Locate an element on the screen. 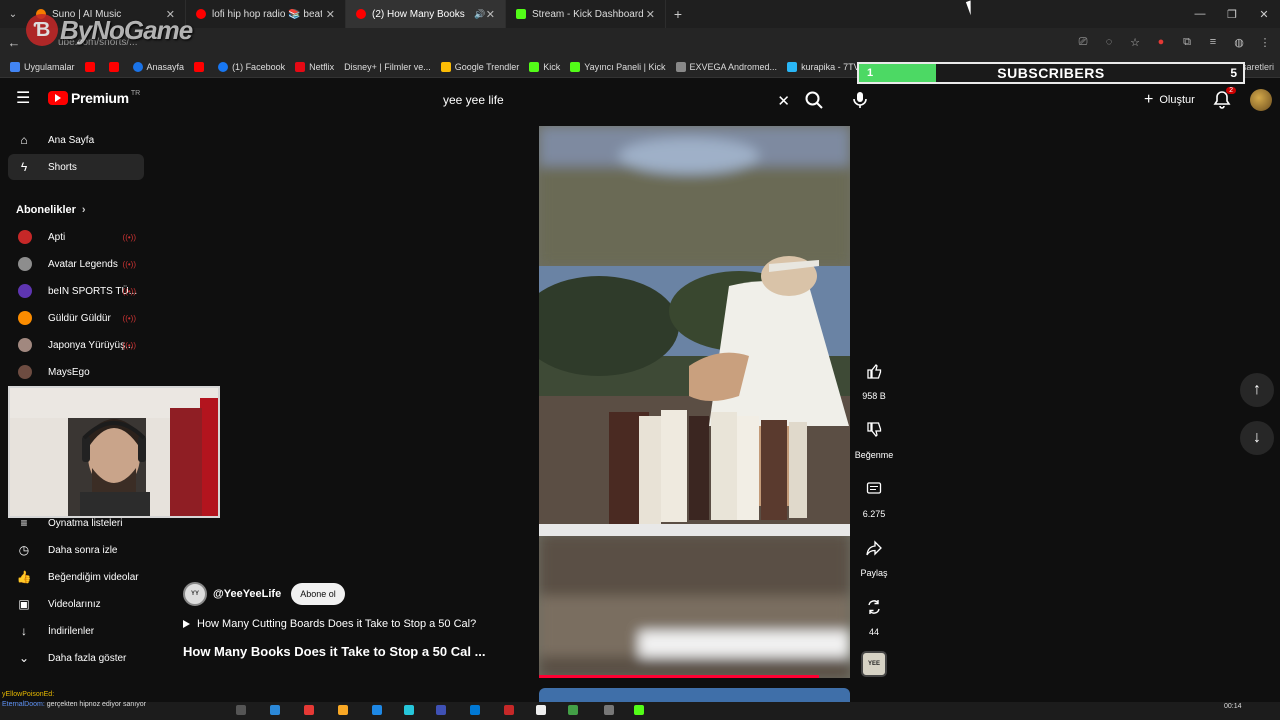 This screenshot has height=720, width=1280. sidebar-item-home: ⌂ Ana Sayfa is located at coordinates (76, 140).